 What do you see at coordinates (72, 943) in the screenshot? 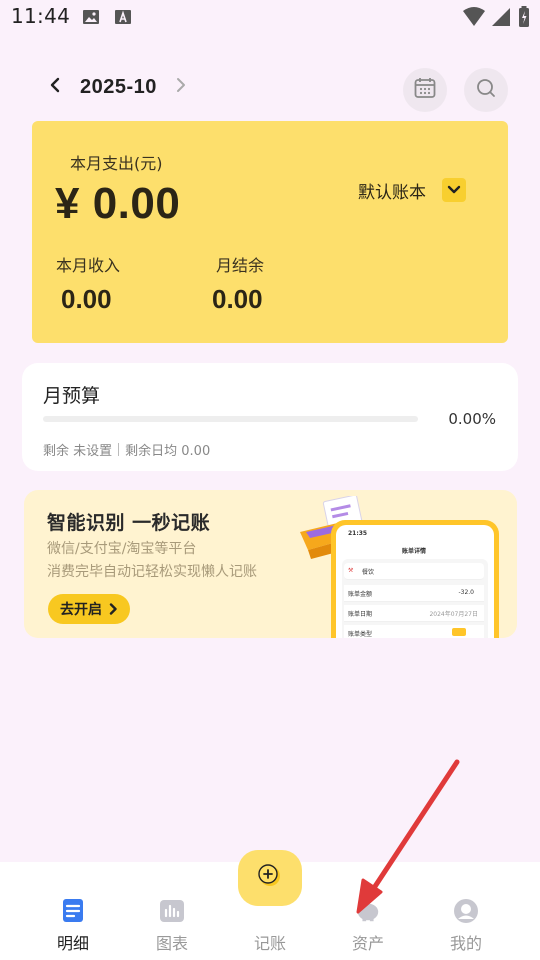
I see `nav-label-details: 明细` at bounding box center [72, 943].